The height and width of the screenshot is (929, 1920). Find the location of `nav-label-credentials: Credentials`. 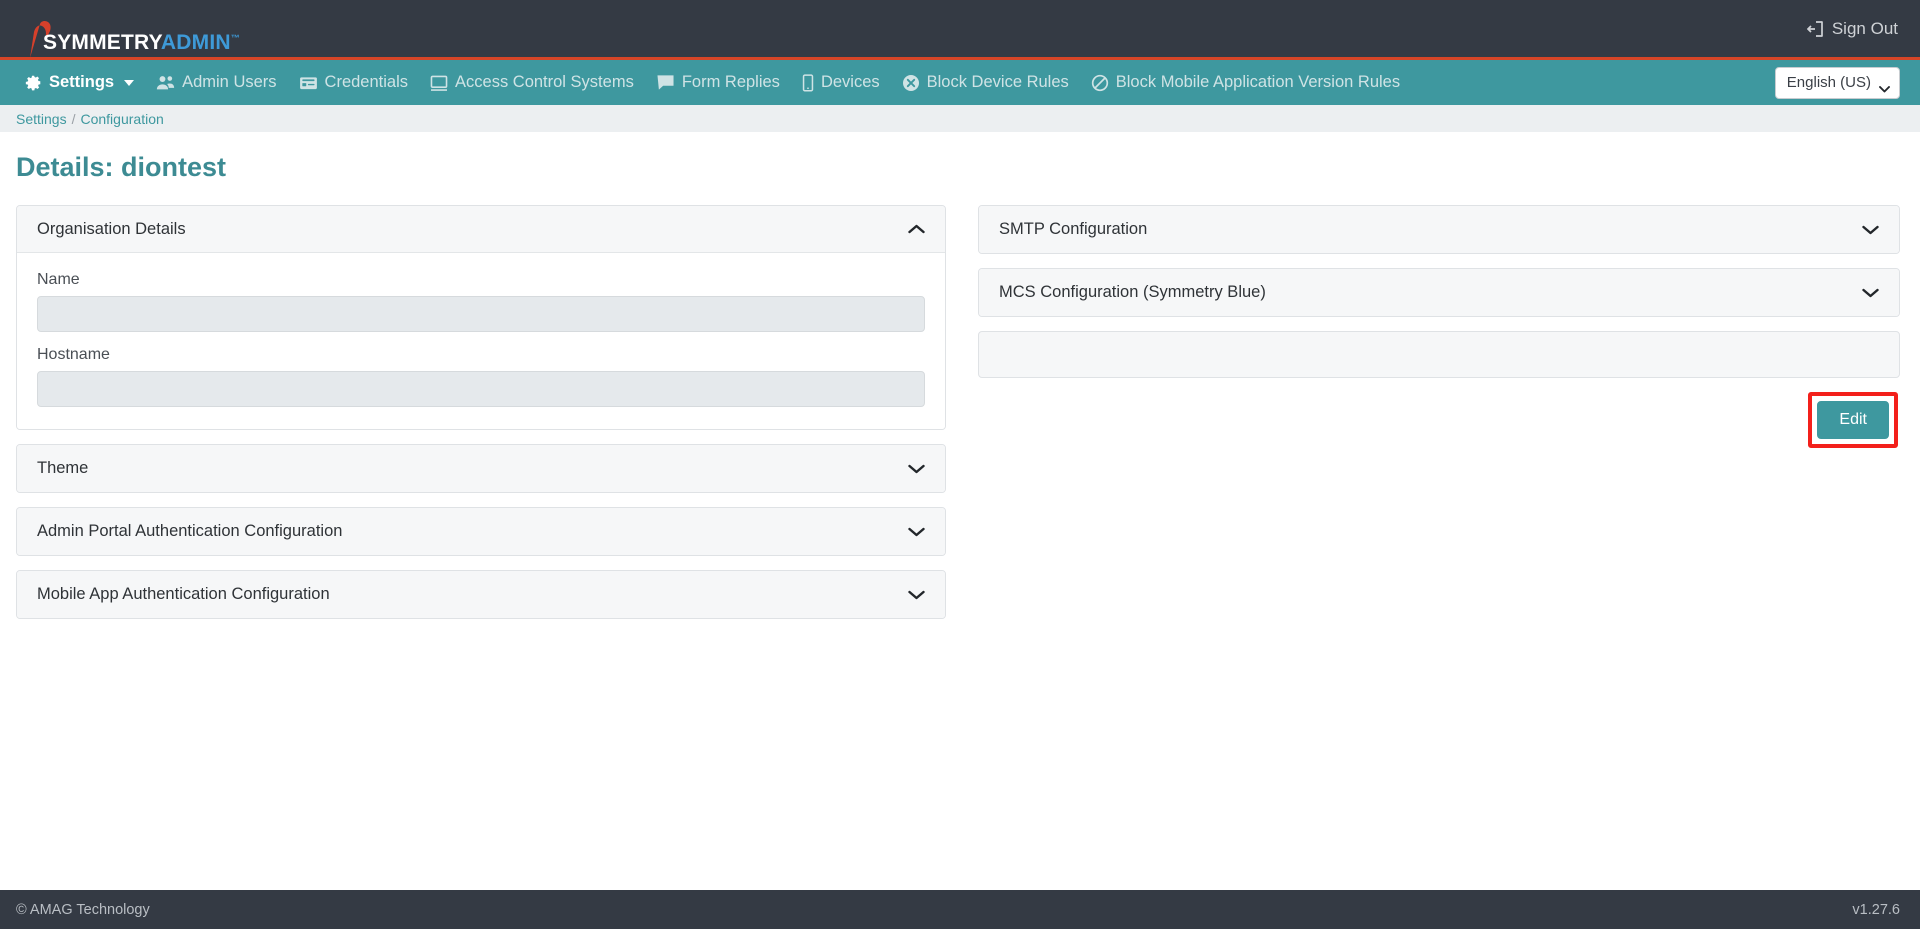

nav-label-credentials: Credentials is located at coordinates (366, 82).